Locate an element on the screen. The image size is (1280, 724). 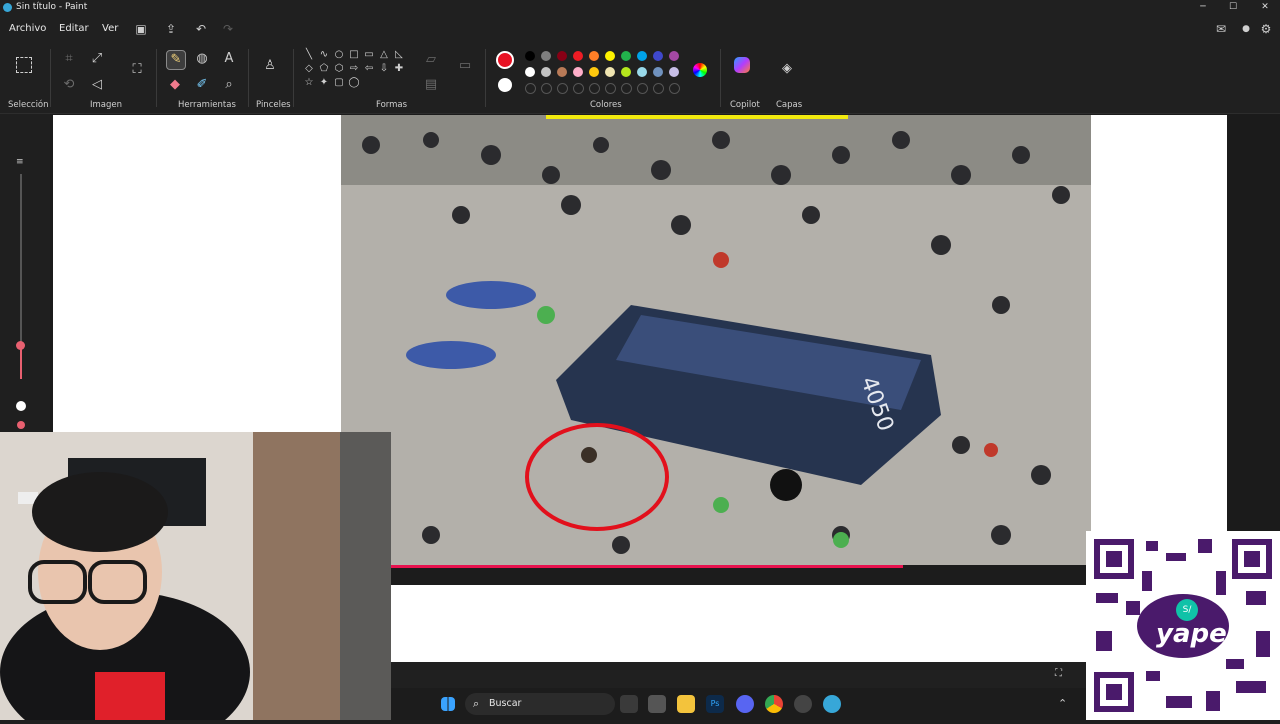
selection-tool-icon is located at coordinates (24, 65).